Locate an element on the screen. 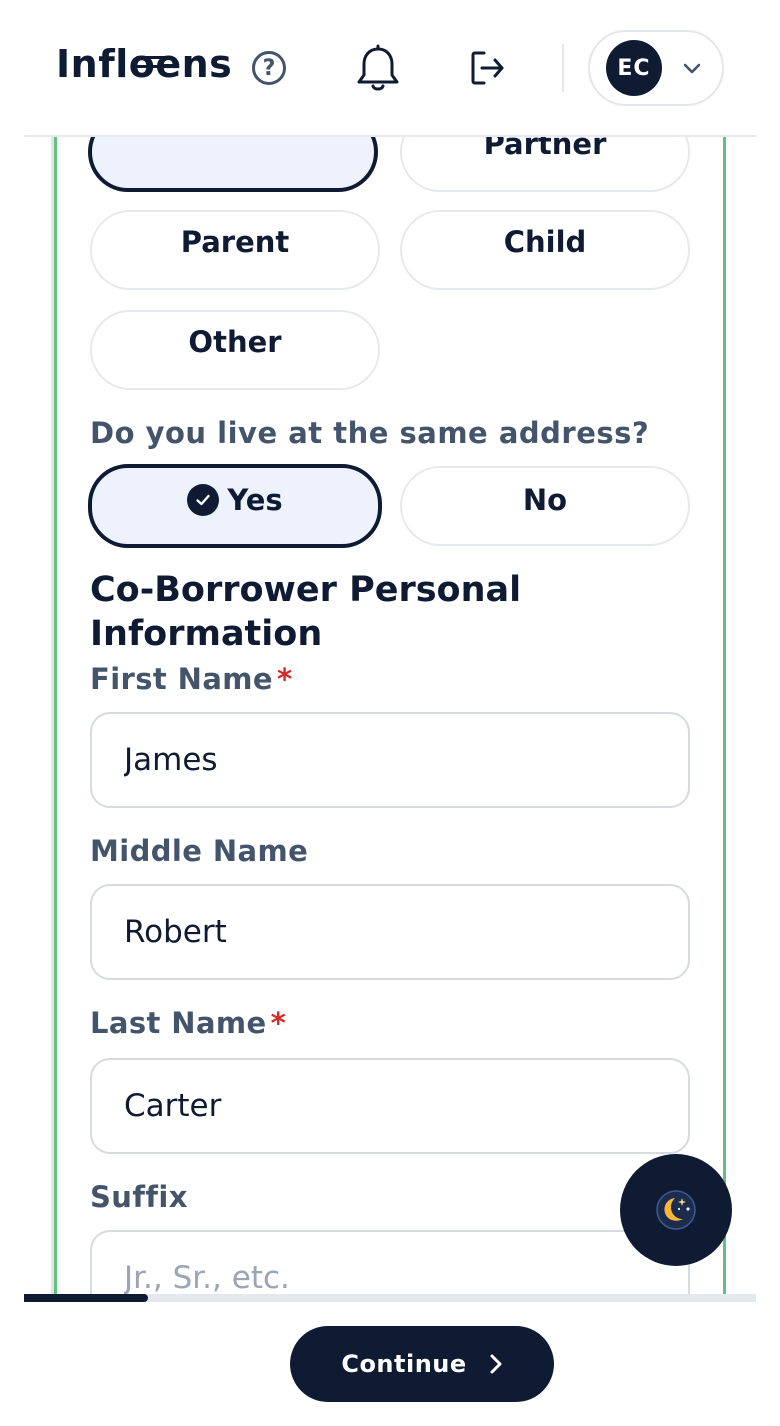 This screenshot has width=780, height=1426. same-address-yes-label: Yes is located at coordinates (255, 500).